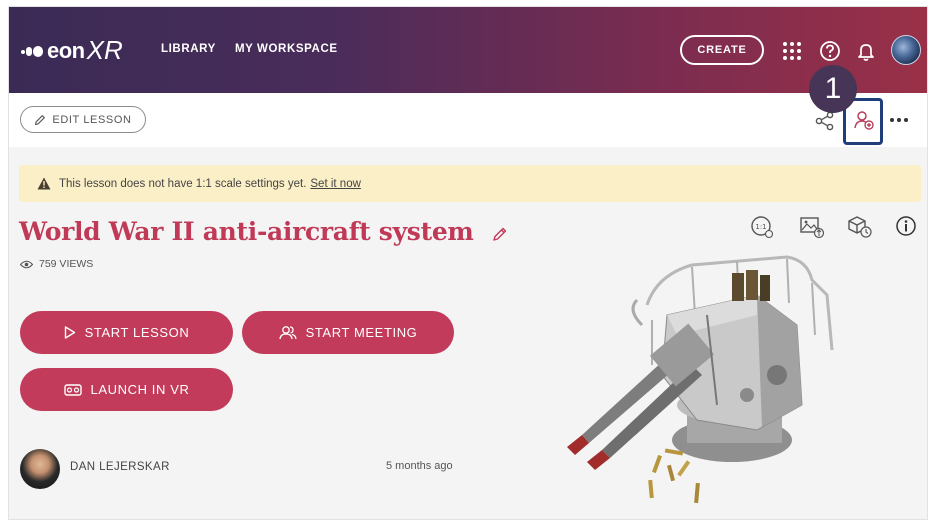  What do you see at coordinates (246, 231) in the screenshot?
I see `lesson-title-text: World War II anti-aircraft system` at bounding box center [246, 231].